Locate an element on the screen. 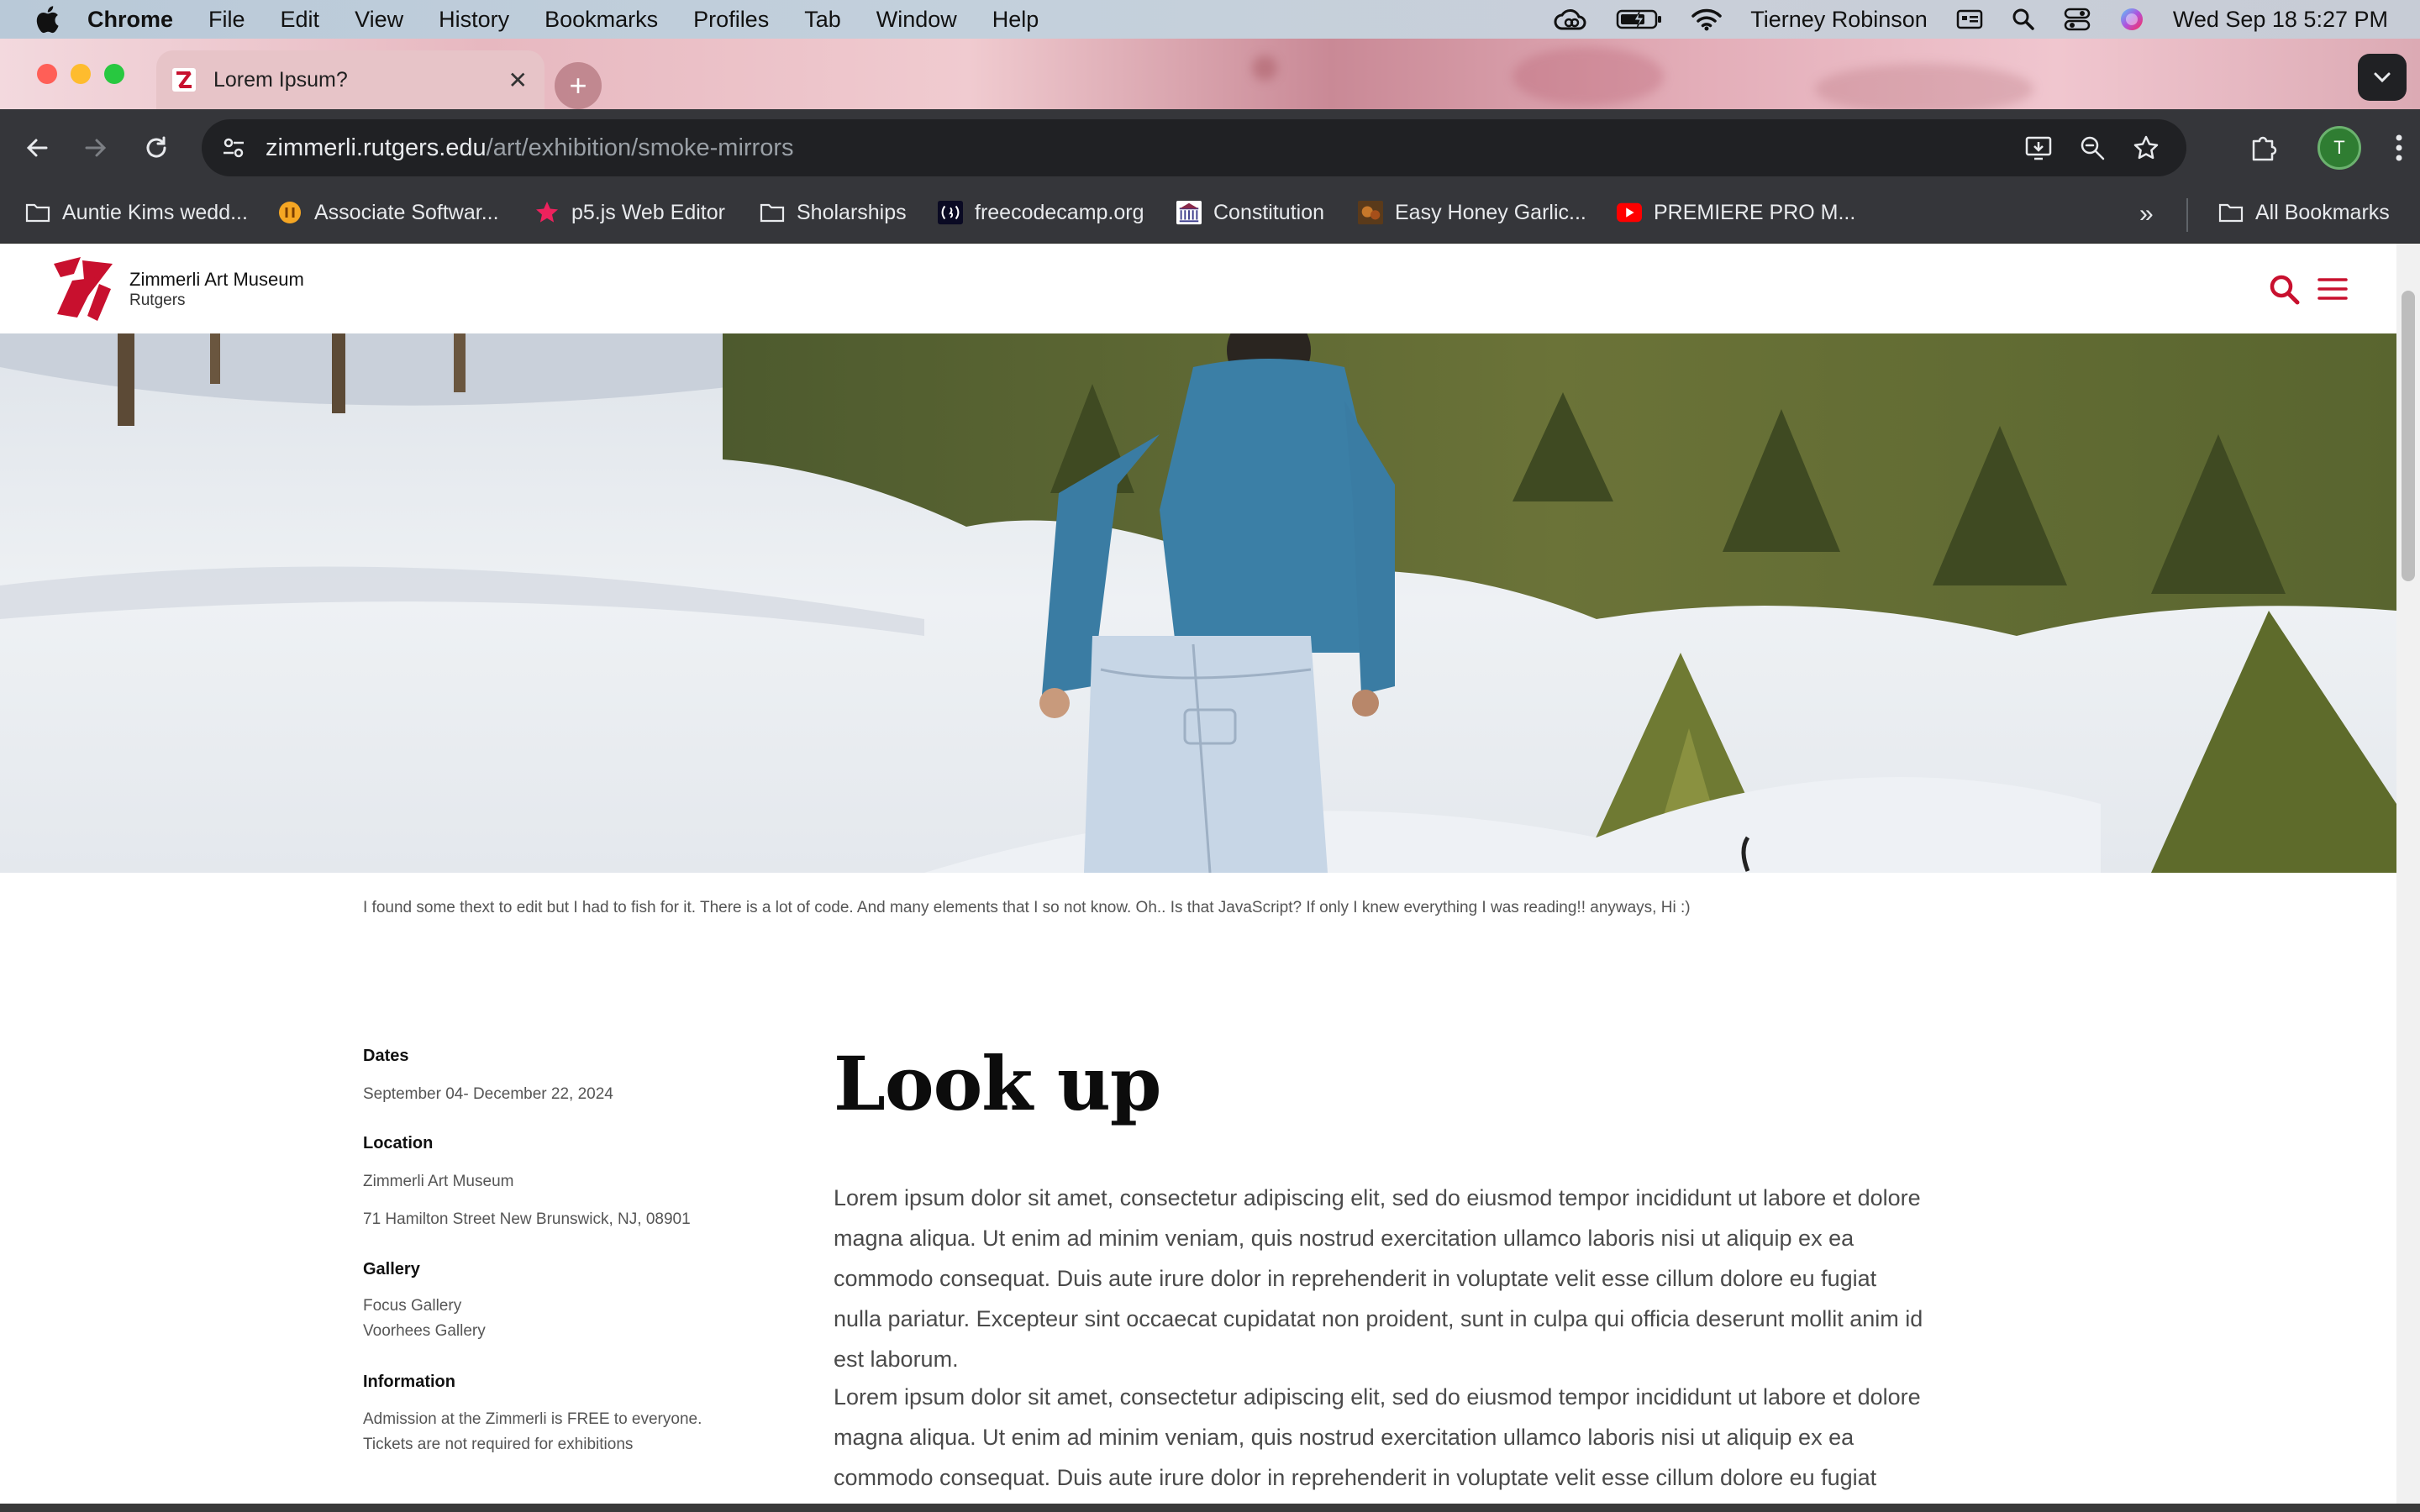  tab-close-icon: ✕ is located at coordinates (518, 80).